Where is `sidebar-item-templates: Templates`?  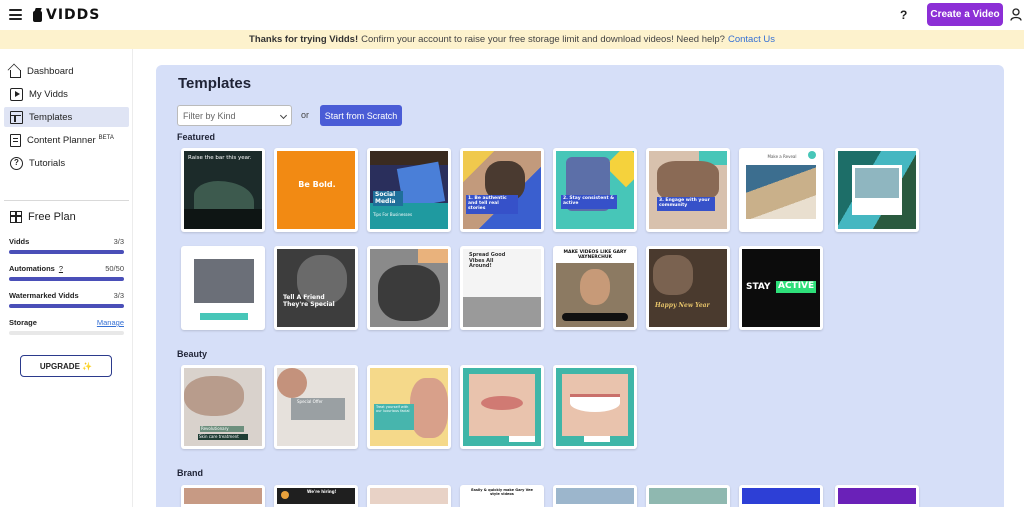 sidebar-item-templates: Templates is located at coordinates (66, 117).